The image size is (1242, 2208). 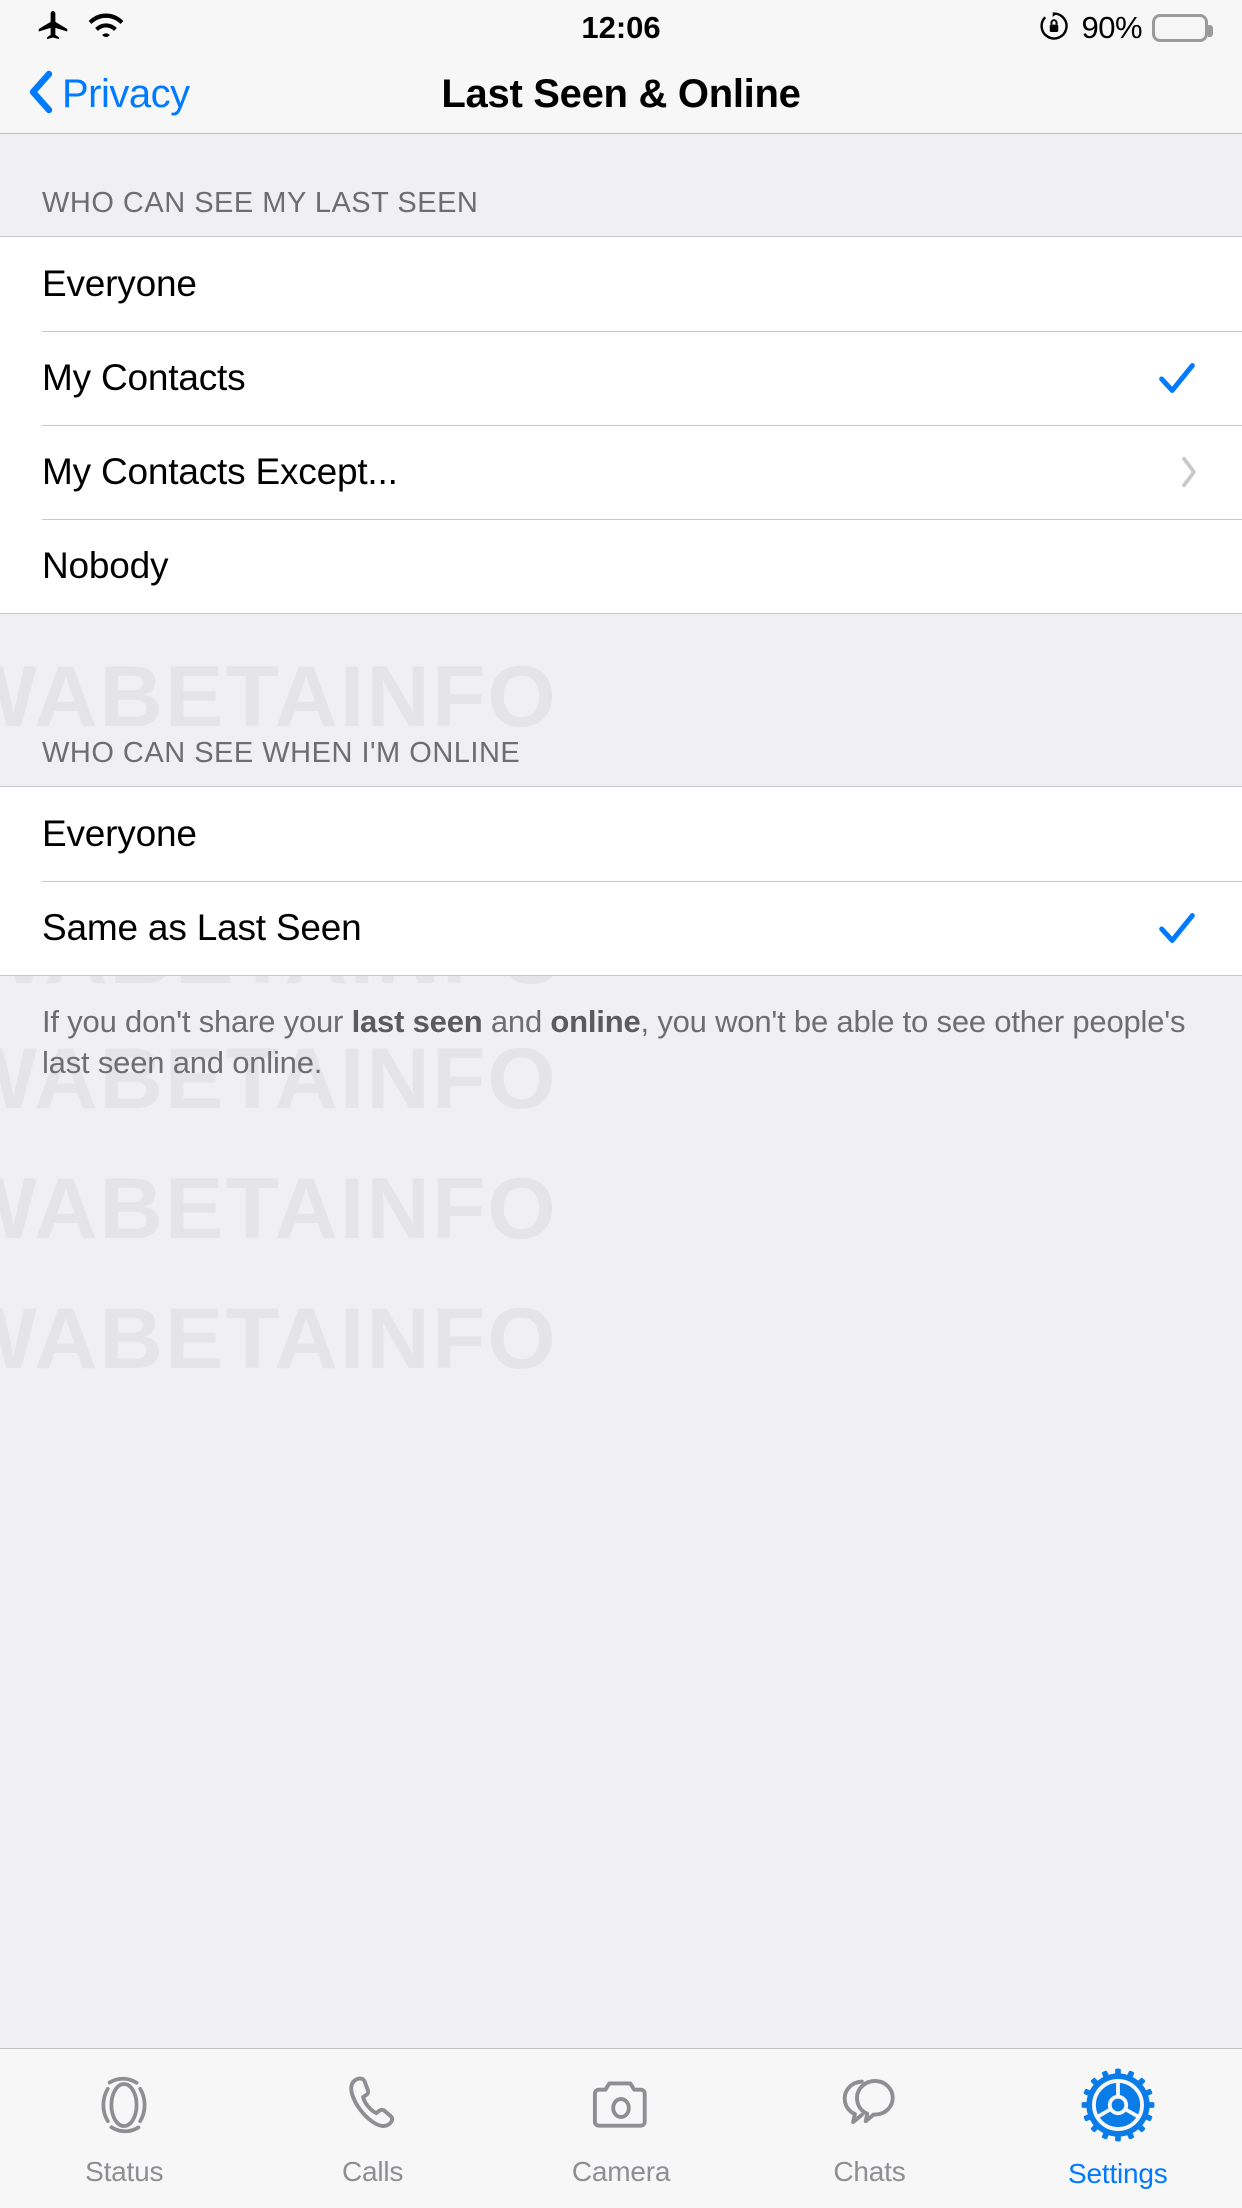 I want to click on option-row-everyone-online: Everyone, so click(x=621, y=834).